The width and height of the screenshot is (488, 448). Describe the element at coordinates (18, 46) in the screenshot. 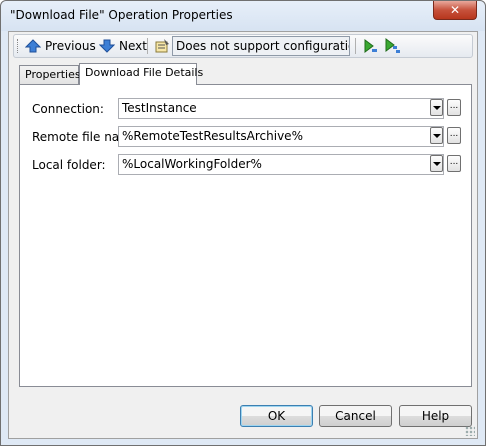

I see `toolbar-grip` at that location.